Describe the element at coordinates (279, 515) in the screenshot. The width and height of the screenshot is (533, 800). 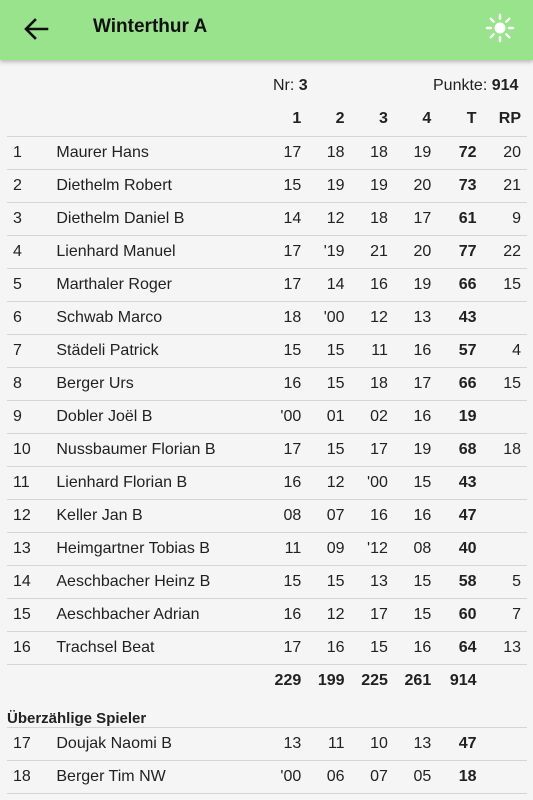
I see `round-1-score: 08` at that location.